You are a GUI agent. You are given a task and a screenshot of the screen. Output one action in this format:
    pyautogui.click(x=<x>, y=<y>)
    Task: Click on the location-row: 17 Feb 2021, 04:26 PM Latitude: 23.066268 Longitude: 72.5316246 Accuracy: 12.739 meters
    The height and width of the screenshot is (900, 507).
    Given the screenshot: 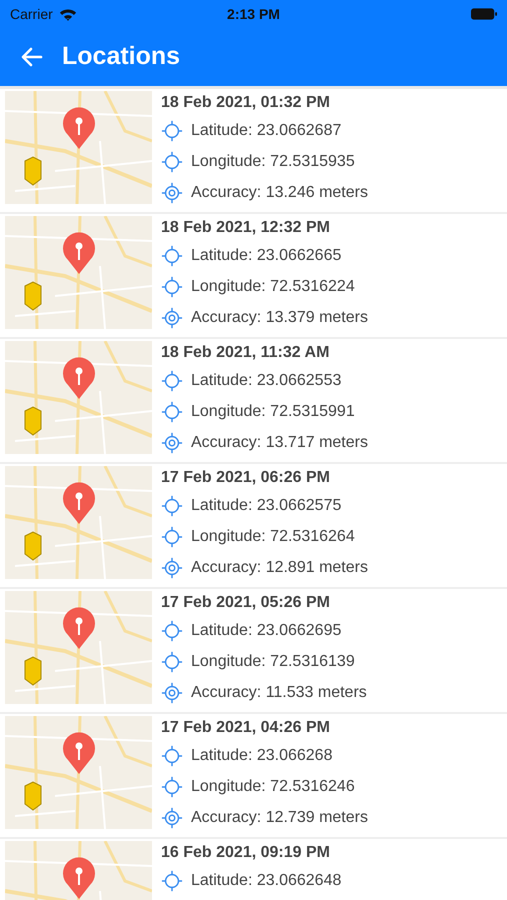 What is the action you would take?
    pyautogui.click(x=253, y=776)
    